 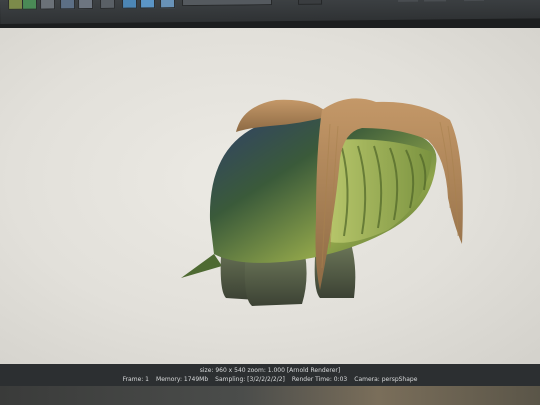 I want to click on status-camera: Camera: perspShape, so click(x=386, y=379).